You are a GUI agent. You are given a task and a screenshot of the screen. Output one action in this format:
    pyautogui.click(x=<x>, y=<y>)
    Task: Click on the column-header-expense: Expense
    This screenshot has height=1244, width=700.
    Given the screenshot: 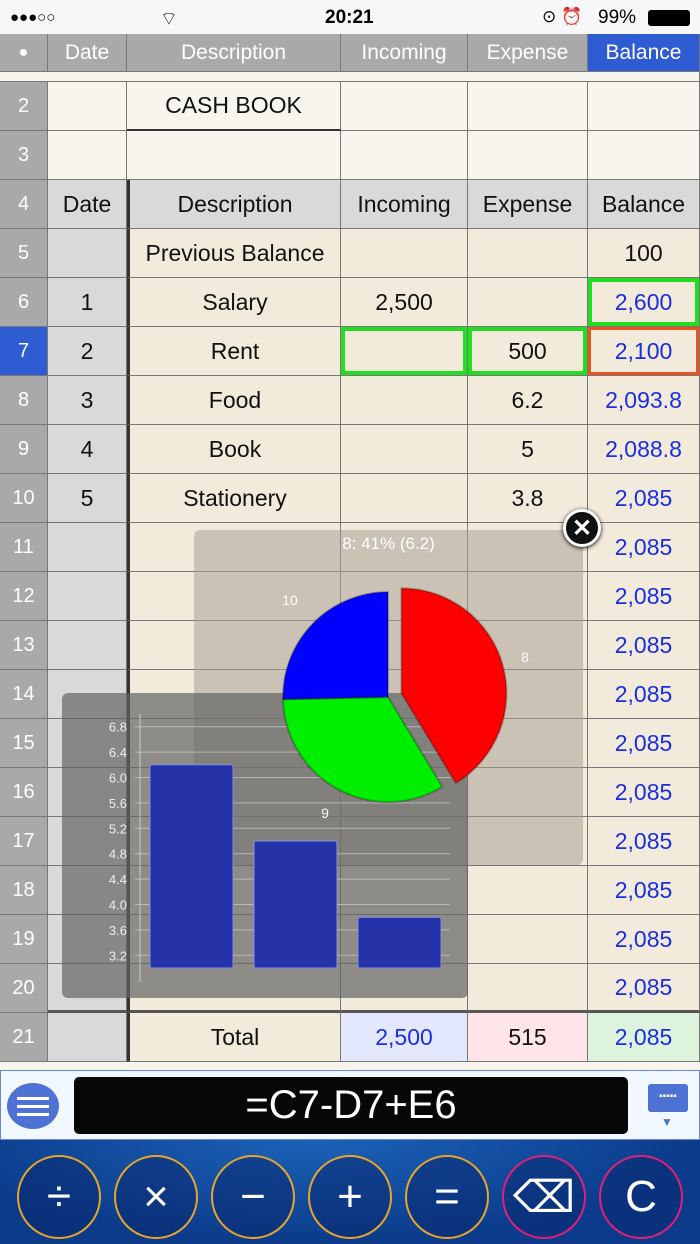 What is the action you would take?
    pyautogui.click(x=528, y=53)
    